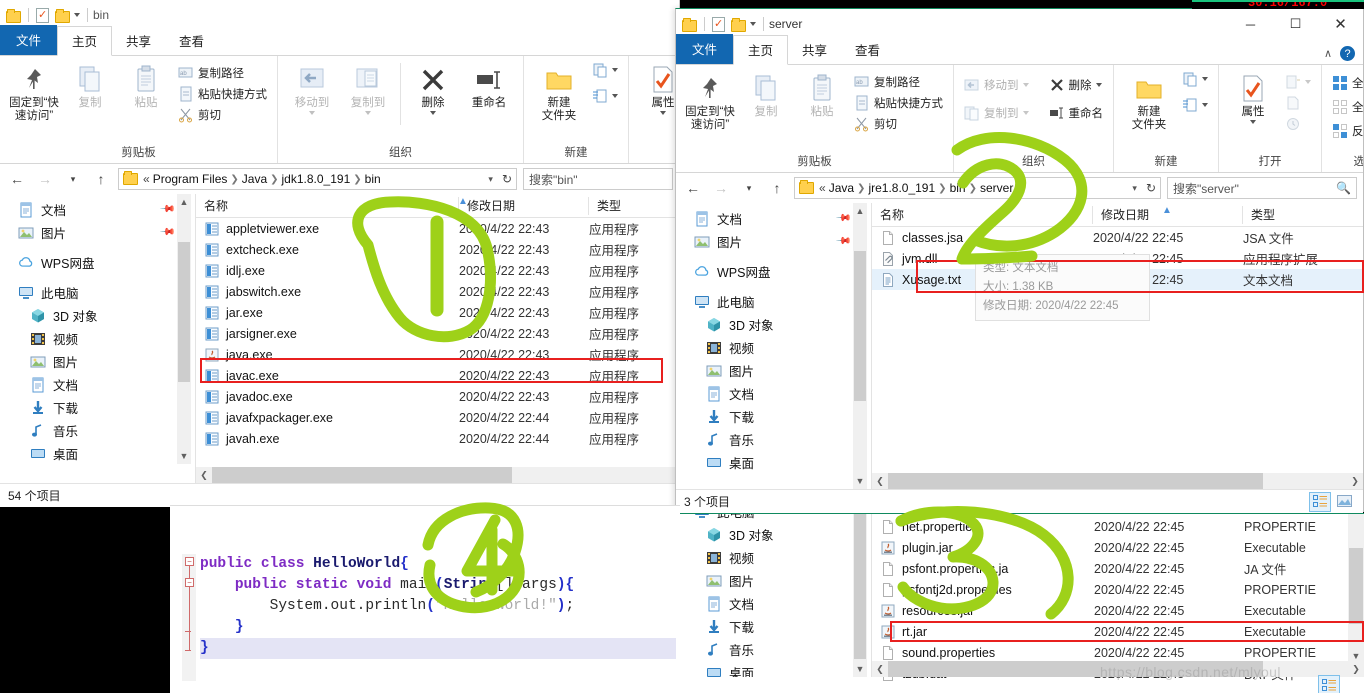 The image size is (1364, 693). What do you see at coordinates (773, 439) in the screenshot?
I see `sidebar-item-音乐: 音乐` at bounding box center [773, 439].